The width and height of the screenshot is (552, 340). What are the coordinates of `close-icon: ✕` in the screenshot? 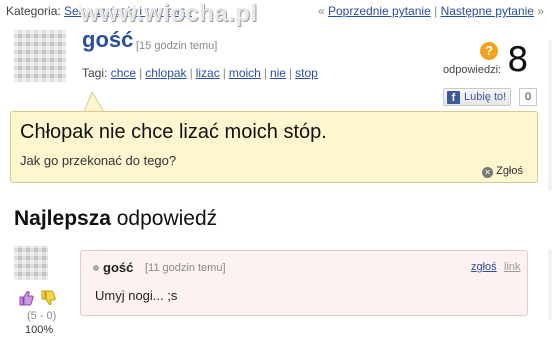 It's located at (488, 172).